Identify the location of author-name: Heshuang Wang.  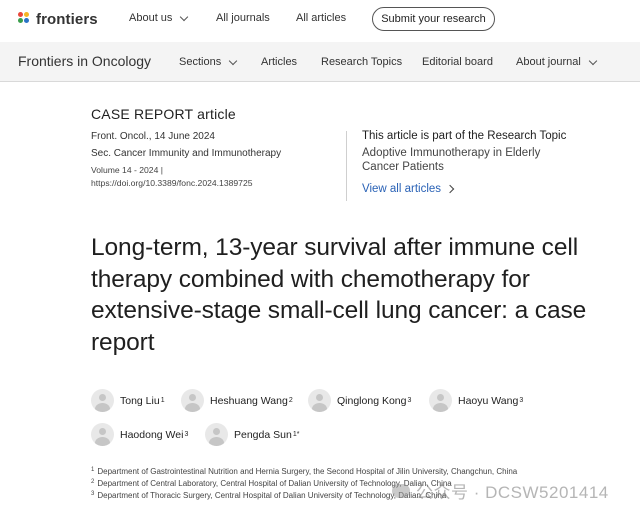
(249, 400).